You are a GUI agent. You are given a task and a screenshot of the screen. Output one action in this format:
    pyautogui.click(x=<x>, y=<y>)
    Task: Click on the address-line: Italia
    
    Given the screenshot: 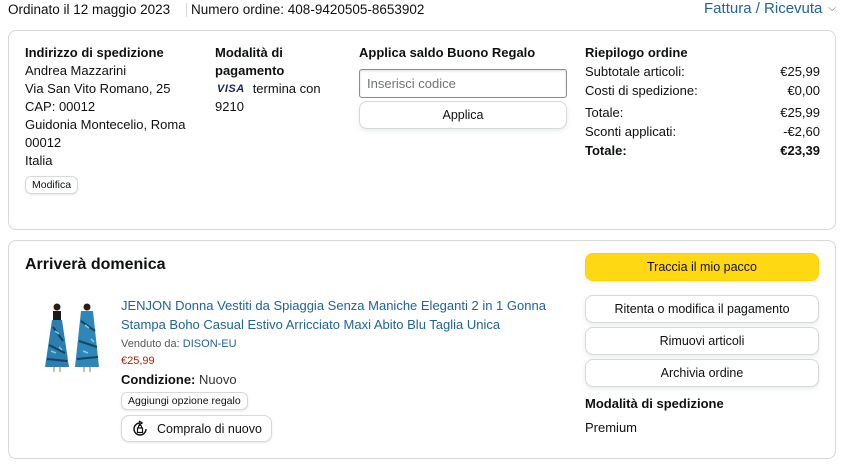 What is the action you would take?
    pyautogui.click(x=39, y=160)
    